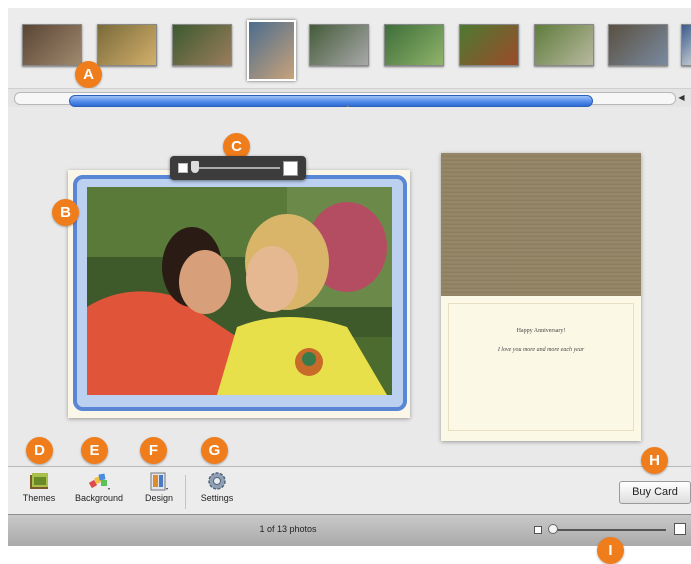 This screenshot has height=564, width=691. What do you see at coordinates (99, 481) in the screenshot?
I see `background-palette-icon` at bounding box center [99, 481].